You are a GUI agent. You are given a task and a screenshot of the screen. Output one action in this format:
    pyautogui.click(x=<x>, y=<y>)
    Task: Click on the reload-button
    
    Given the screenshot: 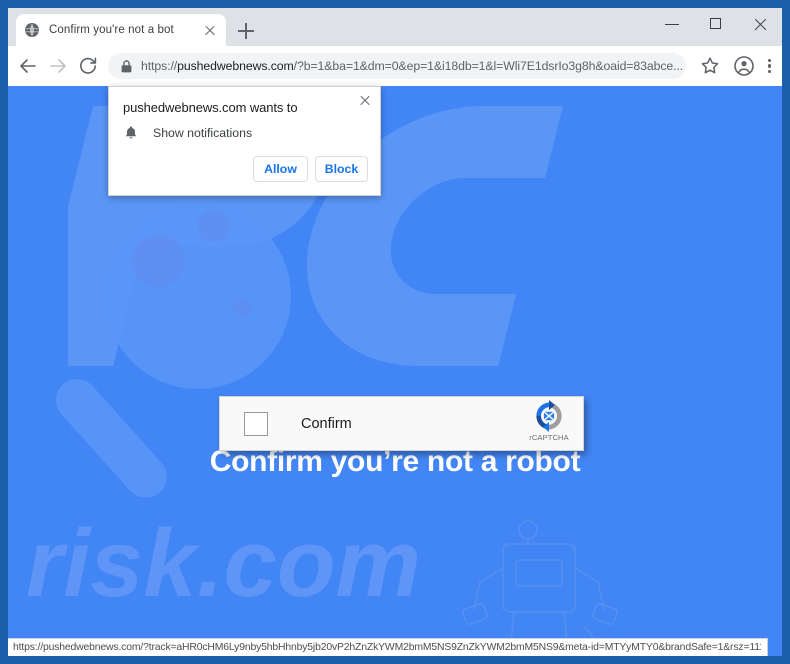 What is the action you would take?
    pyautogui.click(x=88, y=66)
    